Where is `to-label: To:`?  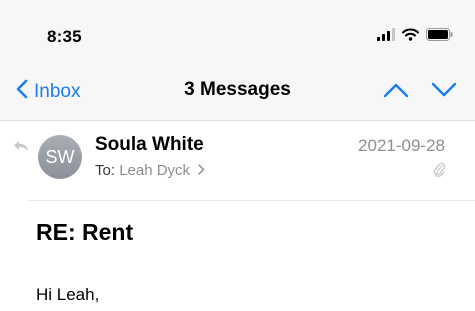
to-label: To: is located at coordinates (105, 170).